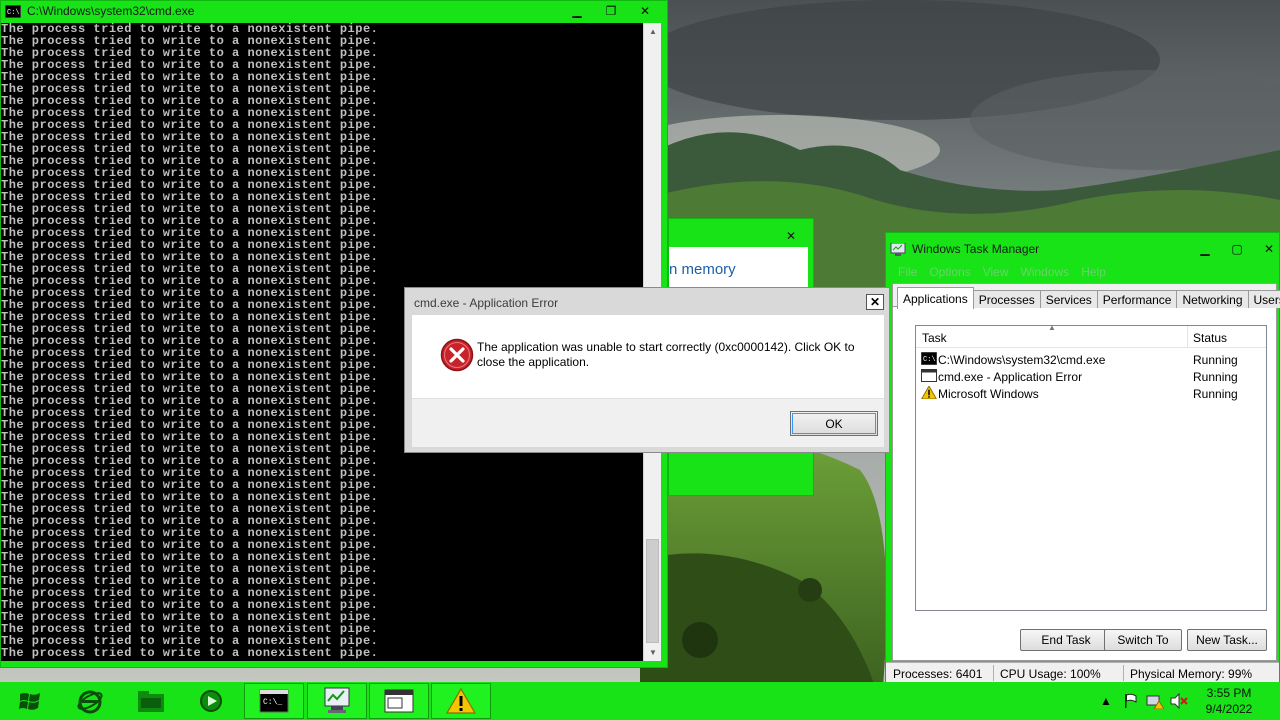 Image resolution: width=1280 pixels, height=720 pixels. What do you see at coordinates (653, 652) in the screenshot?
I see `scroll-down-arrow-icon: ▼` at bounding box center [653, 652].